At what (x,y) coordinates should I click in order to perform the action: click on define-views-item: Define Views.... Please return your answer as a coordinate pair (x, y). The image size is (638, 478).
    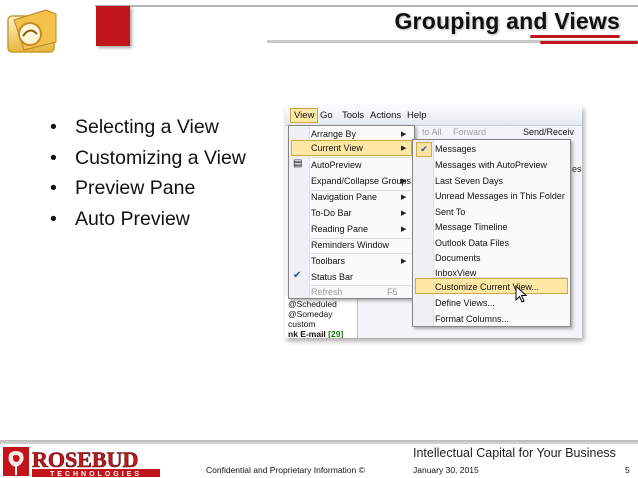
    Looking at the image, I should click on (465, 303).